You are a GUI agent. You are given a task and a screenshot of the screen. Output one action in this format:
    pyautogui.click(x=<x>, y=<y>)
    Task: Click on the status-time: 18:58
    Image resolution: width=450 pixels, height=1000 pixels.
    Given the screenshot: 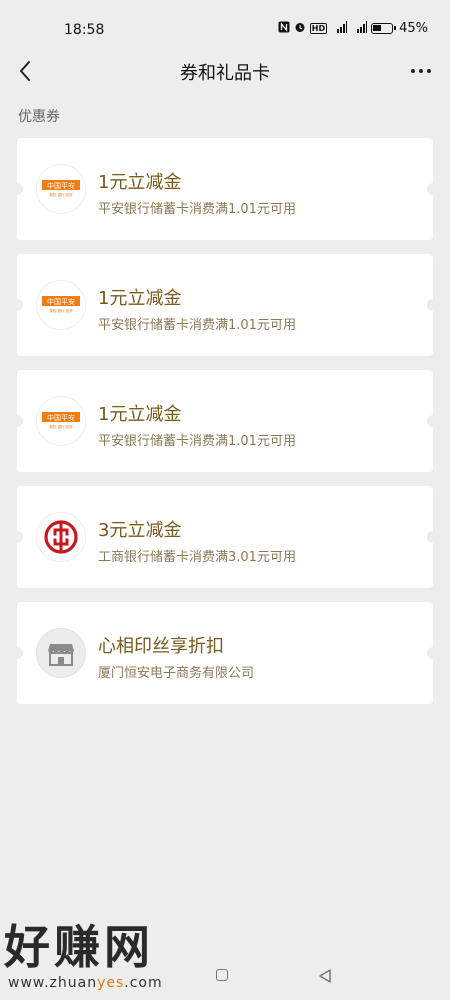 What is the action you would take?
    pyautogui.click(x=84, y=30)
    